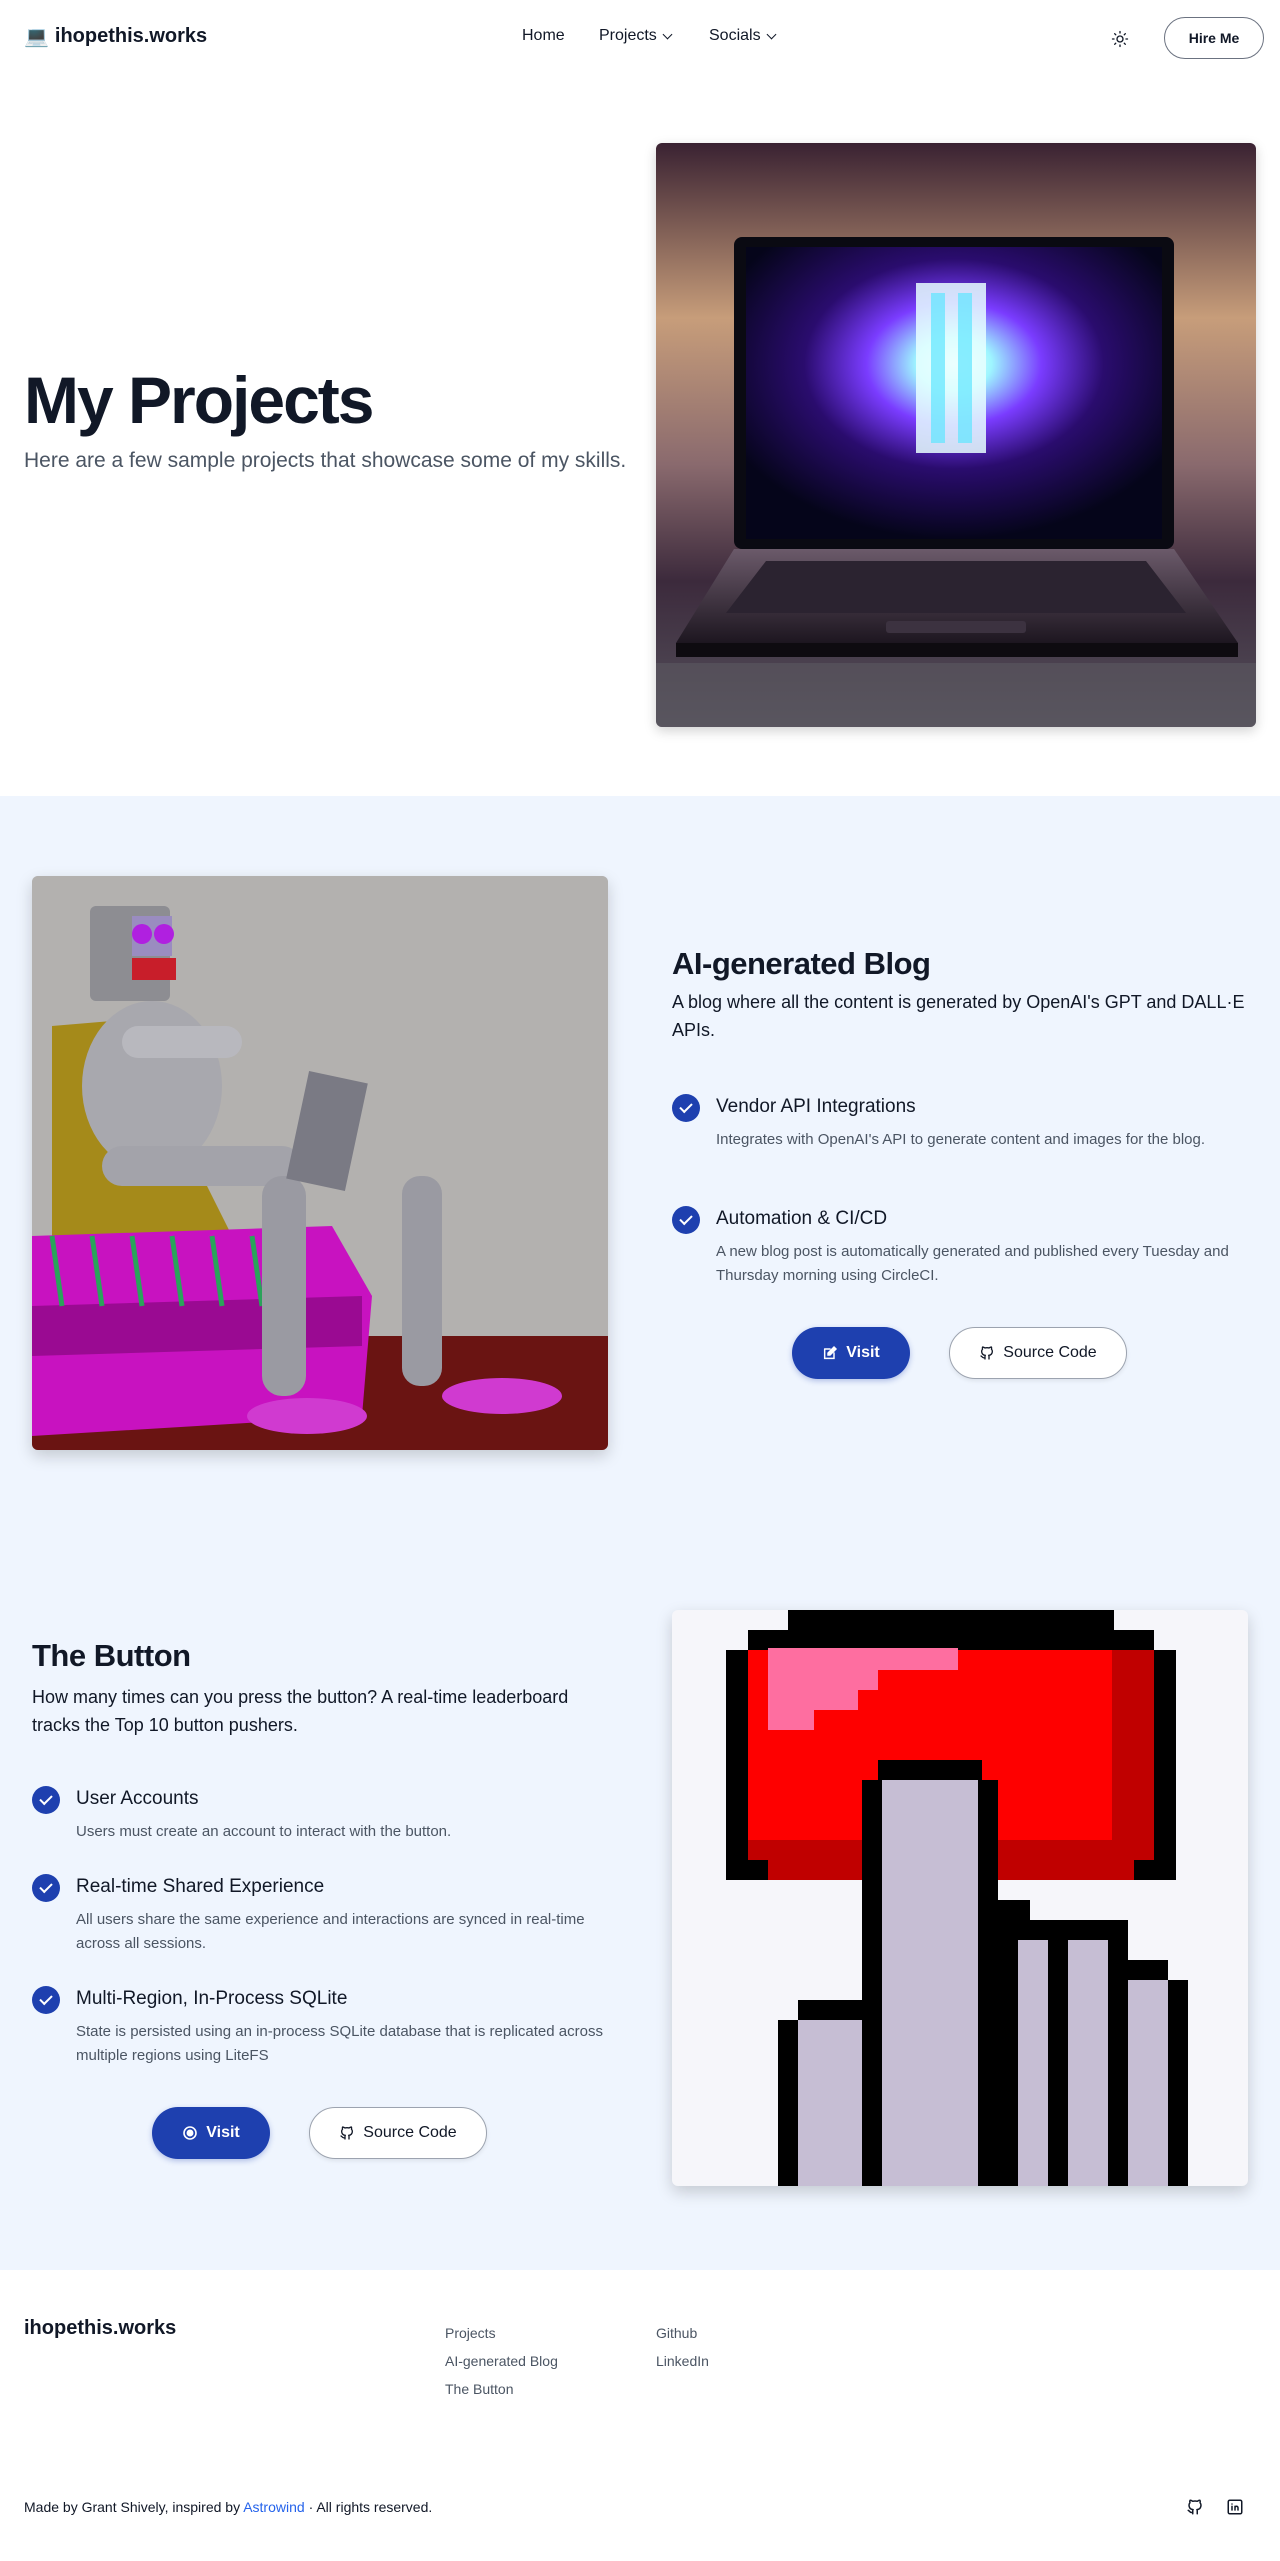 The height and width of the screenshot is (2561, 1280). What do you see at coordinates (200, 1886) in the screenshot?
I see `feature-title: Real-time Shared Experience` at bounding box center [200, 1886].